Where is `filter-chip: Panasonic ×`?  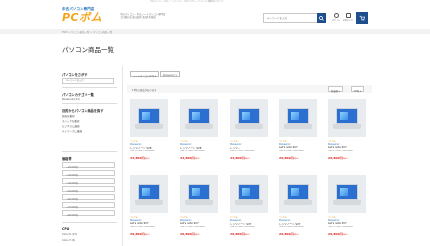 filter-chip: Panasonic × is located at coordinates (170, 74).